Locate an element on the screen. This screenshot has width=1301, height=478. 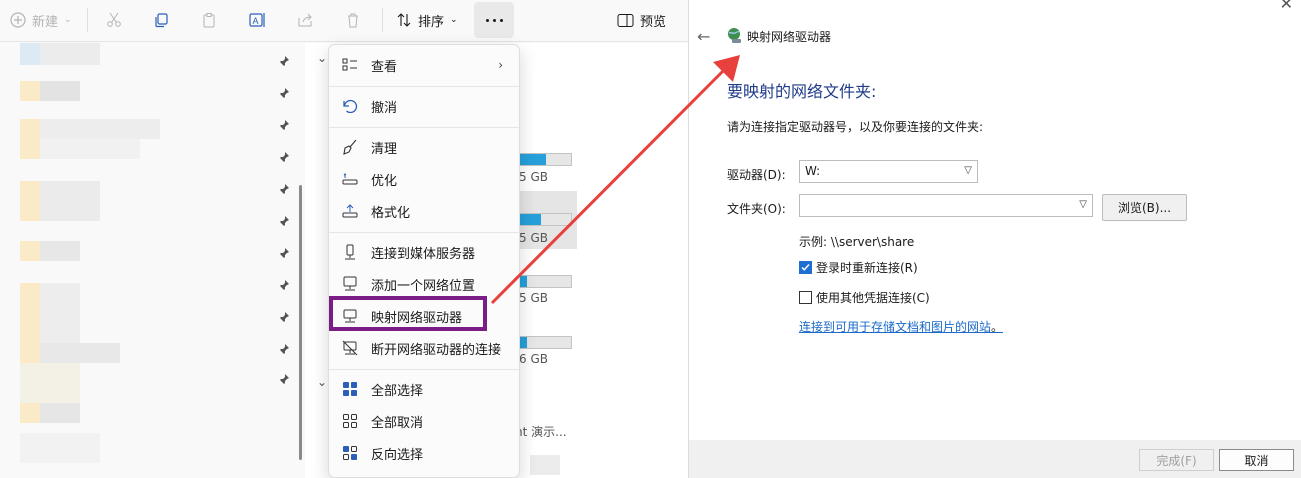
menu-item-add-network-location: 添加一个网络位置 is located at coordinates (425, 284).